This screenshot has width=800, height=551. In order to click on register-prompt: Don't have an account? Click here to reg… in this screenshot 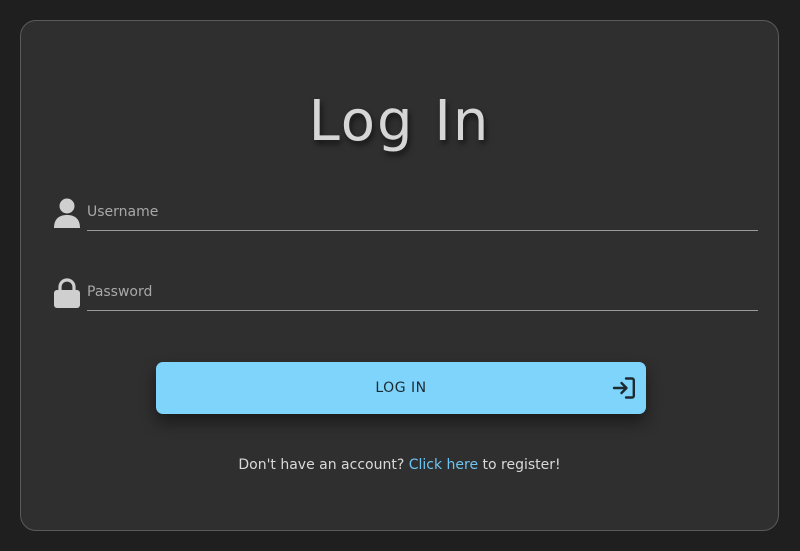, I will do `click(399, 465)`.